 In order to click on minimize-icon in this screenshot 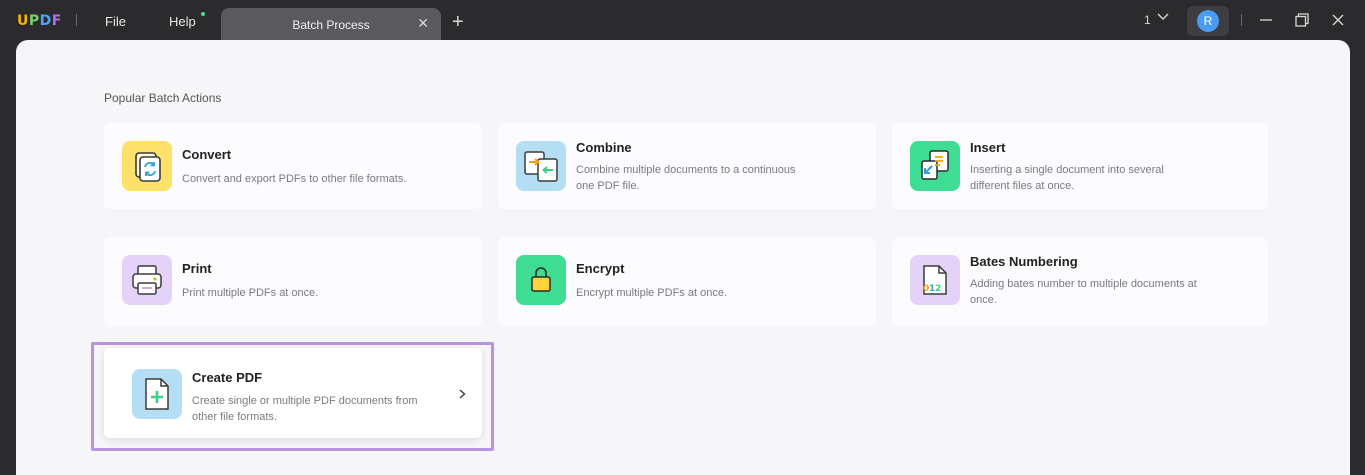, I will do `click(1266, 20)`.